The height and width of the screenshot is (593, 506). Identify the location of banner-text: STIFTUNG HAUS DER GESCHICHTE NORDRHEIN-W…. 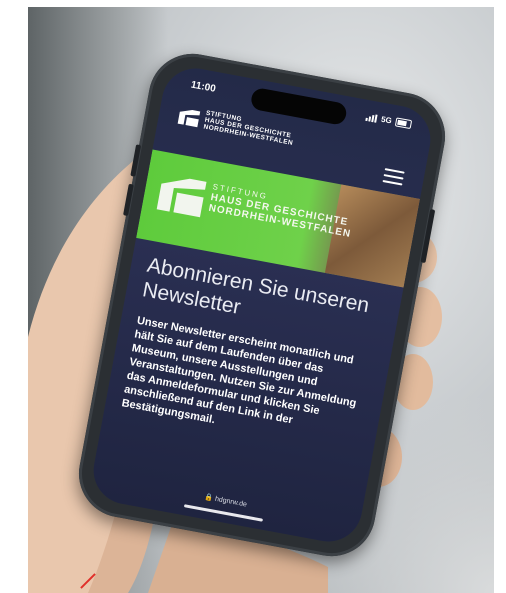
(282, 210).